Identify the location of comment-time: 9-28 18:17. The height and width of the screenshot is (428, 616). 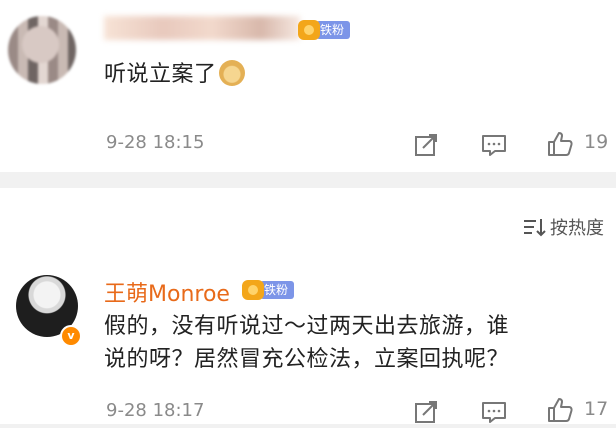
(155, 410).